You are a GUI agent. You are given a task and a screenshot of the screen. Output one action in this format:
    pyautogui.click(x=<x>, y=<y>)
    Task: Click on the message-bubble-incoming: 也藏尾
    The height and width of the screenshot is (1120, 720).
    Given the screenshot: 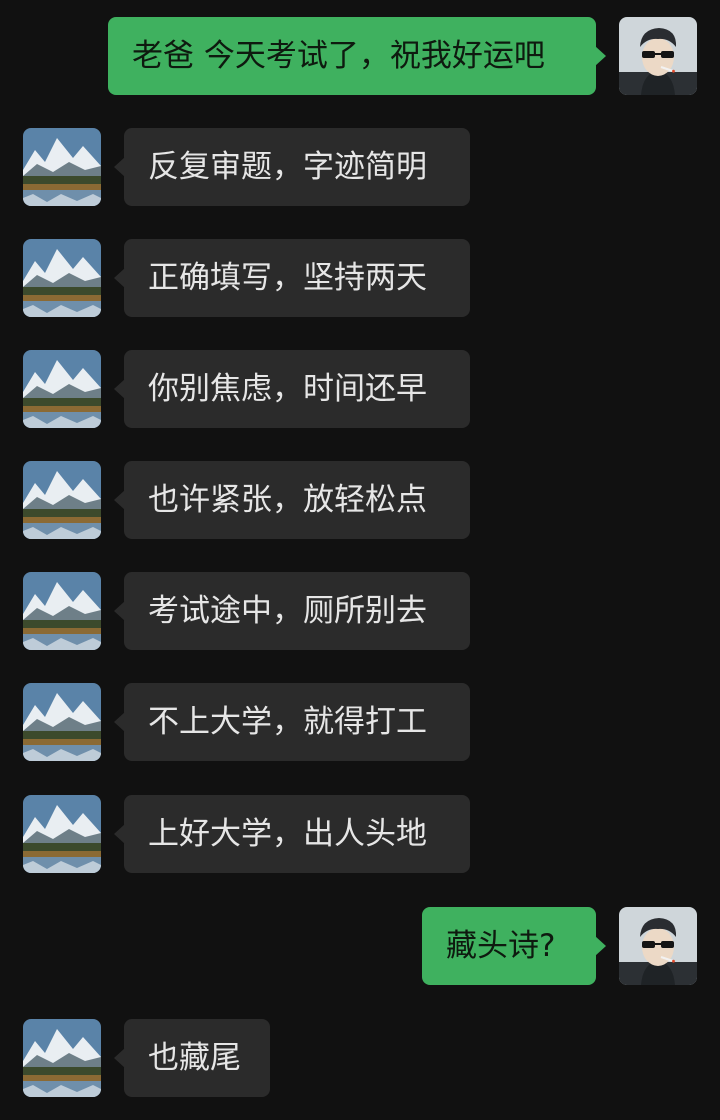 What is the action you would take?
    pyautogui.click(x=192, y=1058)
    